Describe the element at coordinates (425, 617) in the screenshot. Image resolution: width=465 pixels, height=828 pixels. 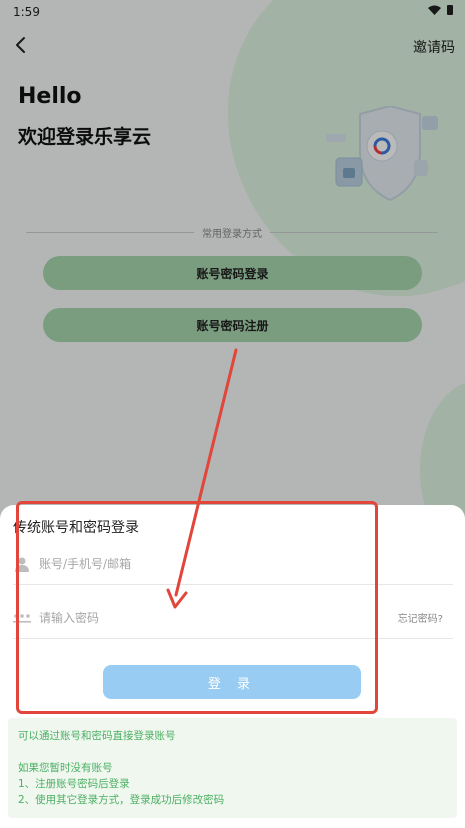
I see `forgot-password-link: 忘记密码?` at that location.